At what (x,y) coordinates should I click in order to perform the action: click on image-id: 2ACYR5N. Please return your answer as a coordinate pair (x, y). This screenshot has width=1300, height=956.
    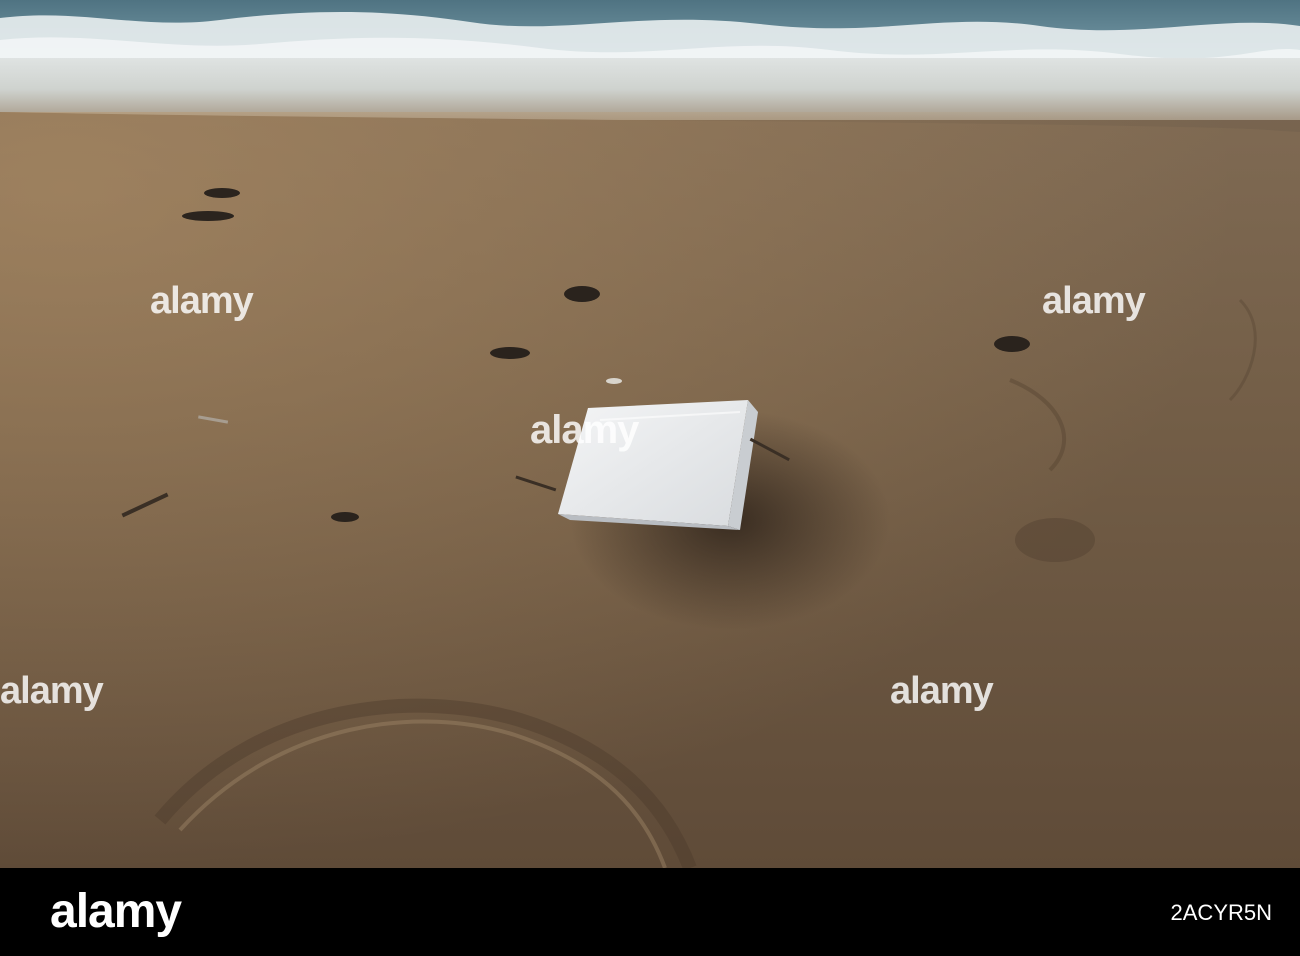
    Looking at the image, I should click on (1221, 912).